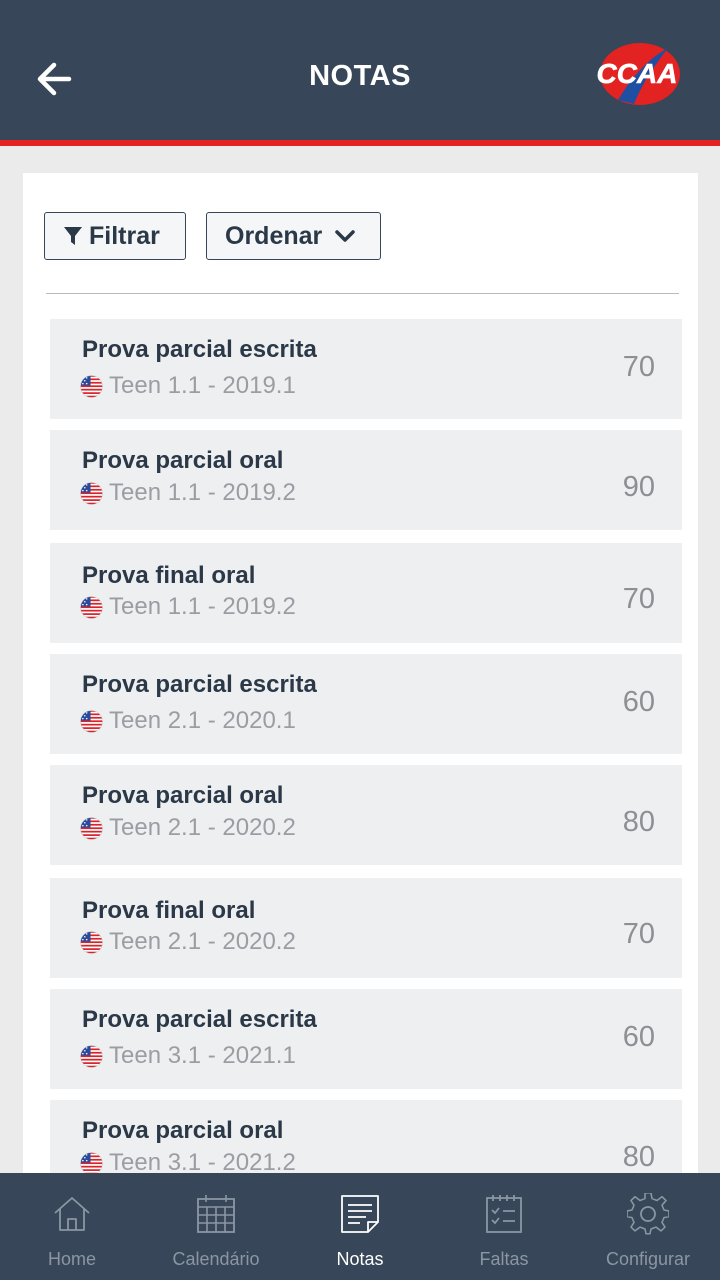 The width and height of the screenshot is (720, 1280). I want to click on nav-label: Calendário, so click(216, 1259).